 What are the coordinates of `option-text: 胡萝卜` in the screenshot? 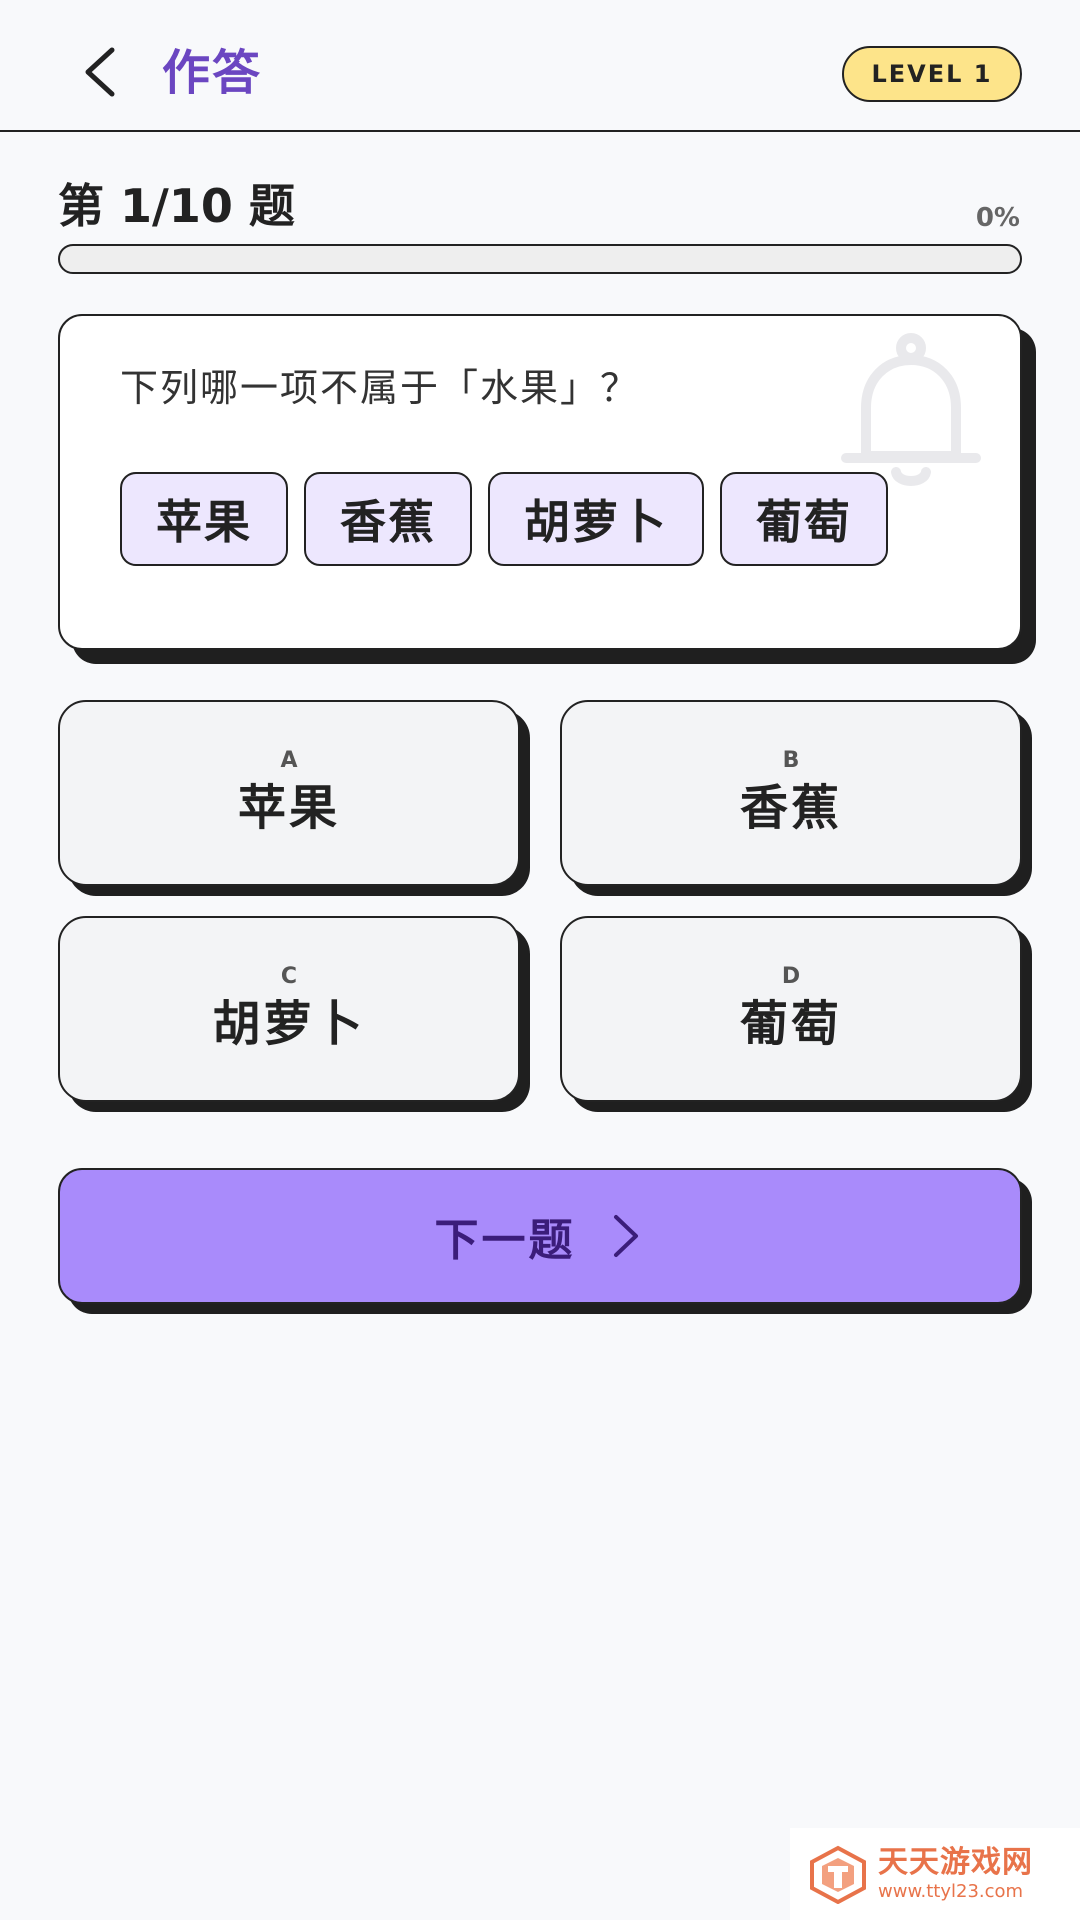 It's located at (289, 1024).